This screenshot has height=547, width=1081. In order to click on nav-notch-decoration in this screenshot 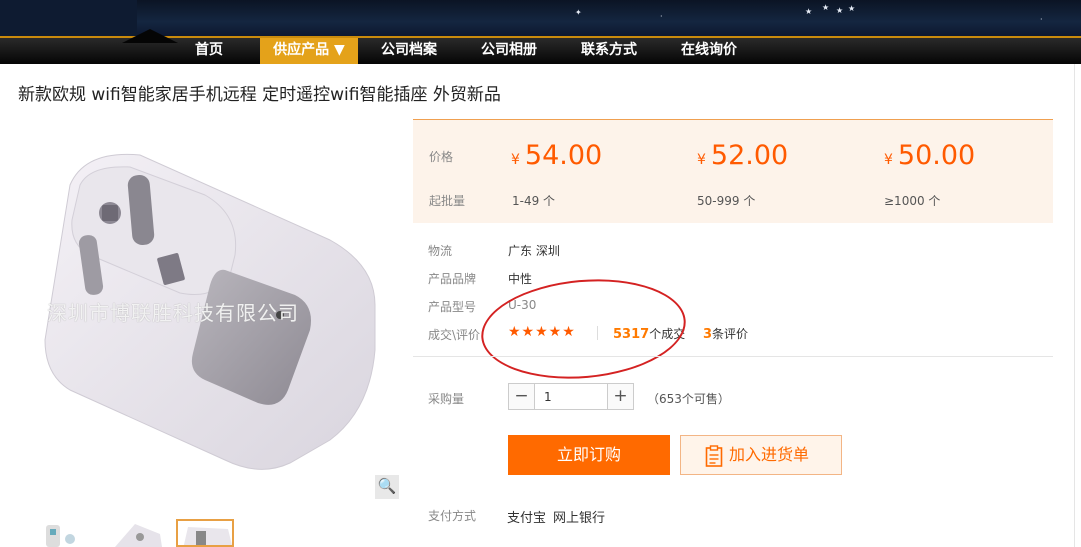, I will do `click(150, 36)`.